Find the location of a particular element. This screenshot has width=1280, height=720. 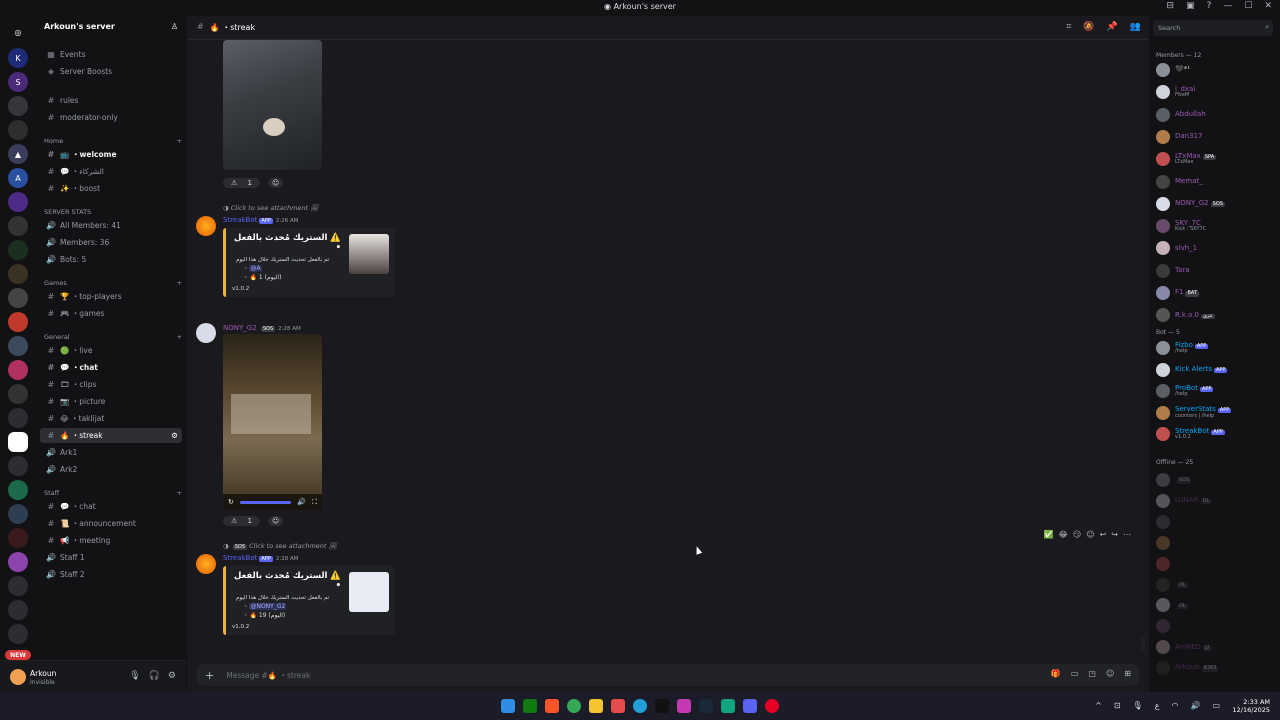

reaction: ⚠ 1 is located at coordinates (241, 183).